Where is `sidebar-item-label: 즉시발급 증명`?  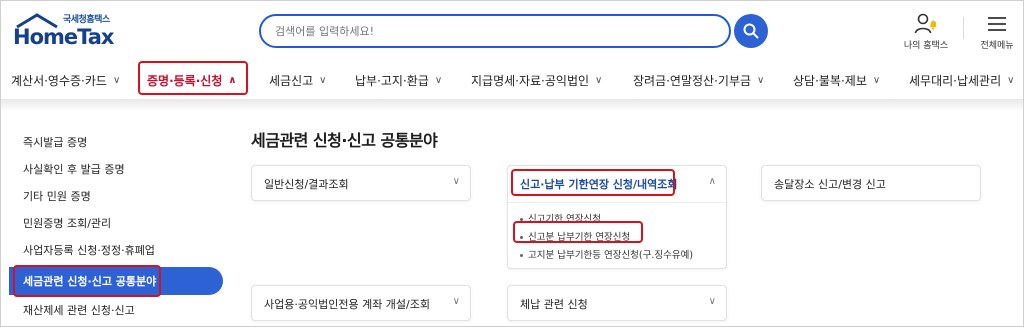
sidebar-item-label: 즉시발급 증명 is located at coordinates (55, 142).